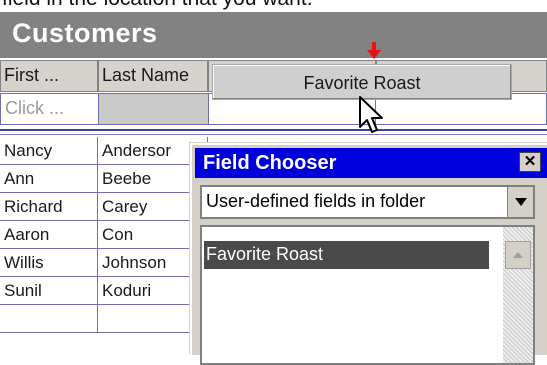 This screenshot has width=547, height=365. I want to click on field-set-dropdown-value: User-defined fields in folder, so click(316, 201).